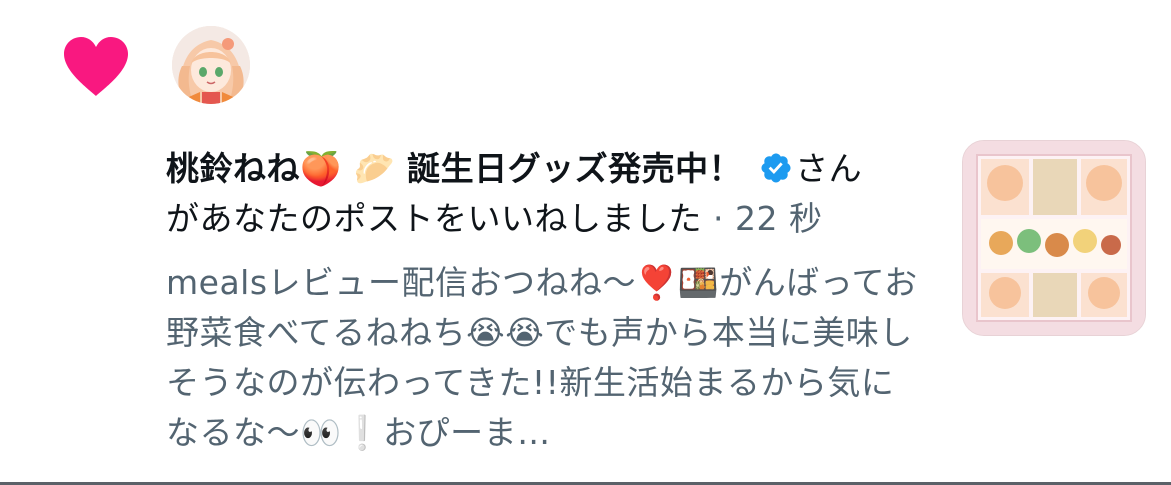  I want to click on post-media-thumbnail, so click(1054, 238).